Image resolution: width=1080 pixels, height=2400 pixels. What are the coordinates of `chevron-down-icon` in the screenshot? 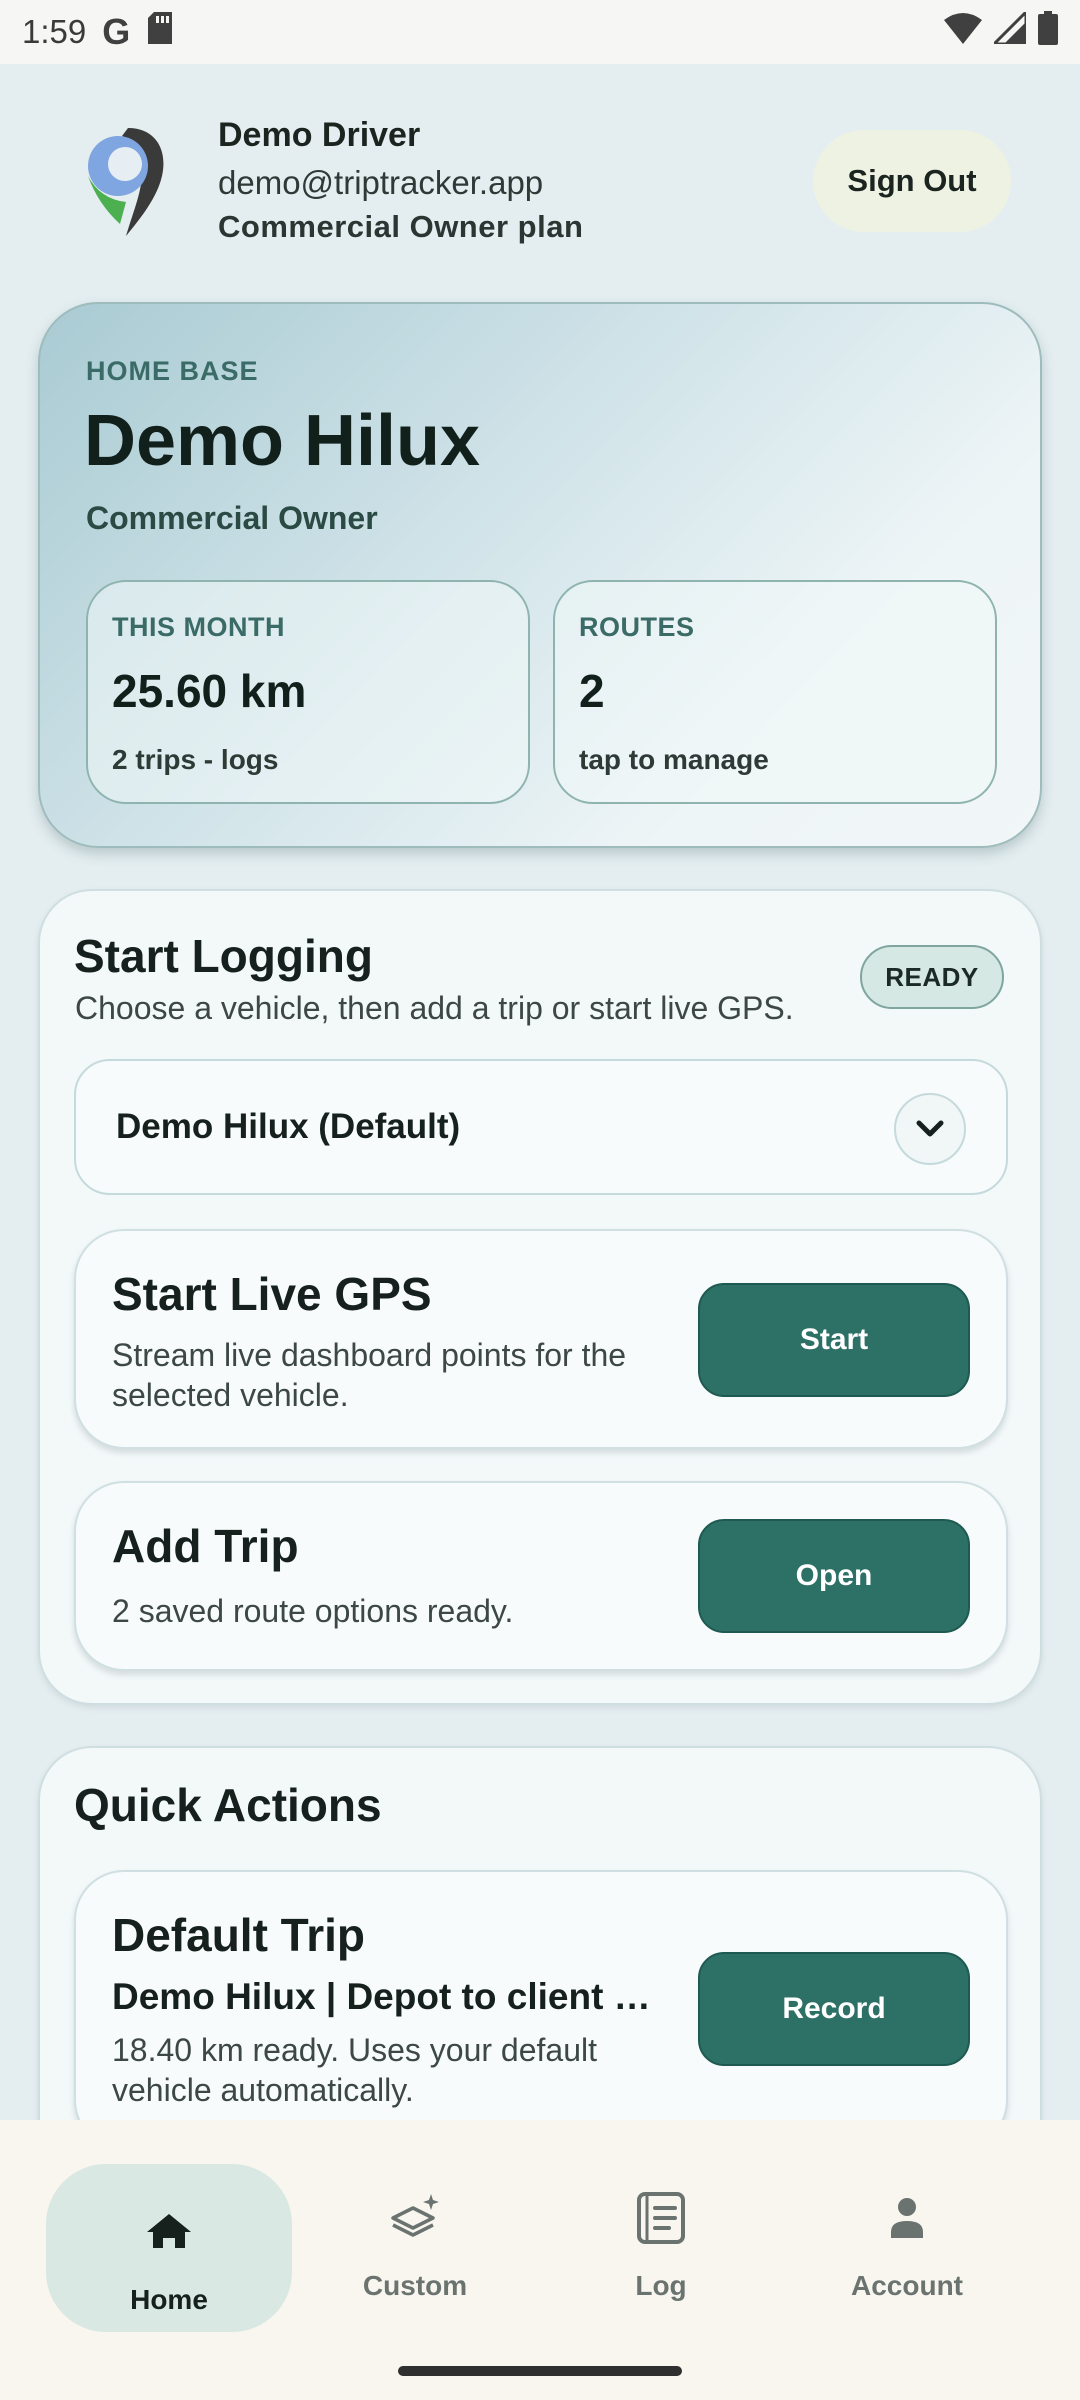 It's located at (930, 1129).